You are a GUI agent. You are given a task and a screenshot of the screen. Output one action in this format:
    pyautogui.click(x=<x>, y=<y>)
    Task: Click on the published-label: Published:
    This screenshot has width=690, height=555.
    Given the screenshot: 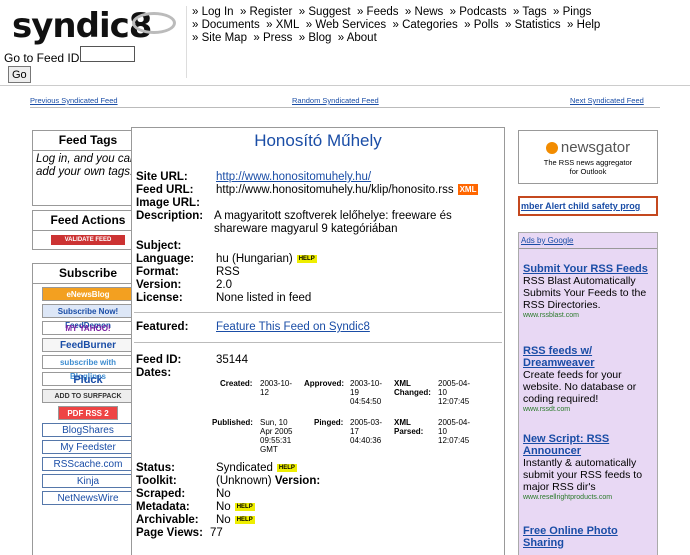 What is the action you would take?
    pyautogui.click(x=232, y=422)
    